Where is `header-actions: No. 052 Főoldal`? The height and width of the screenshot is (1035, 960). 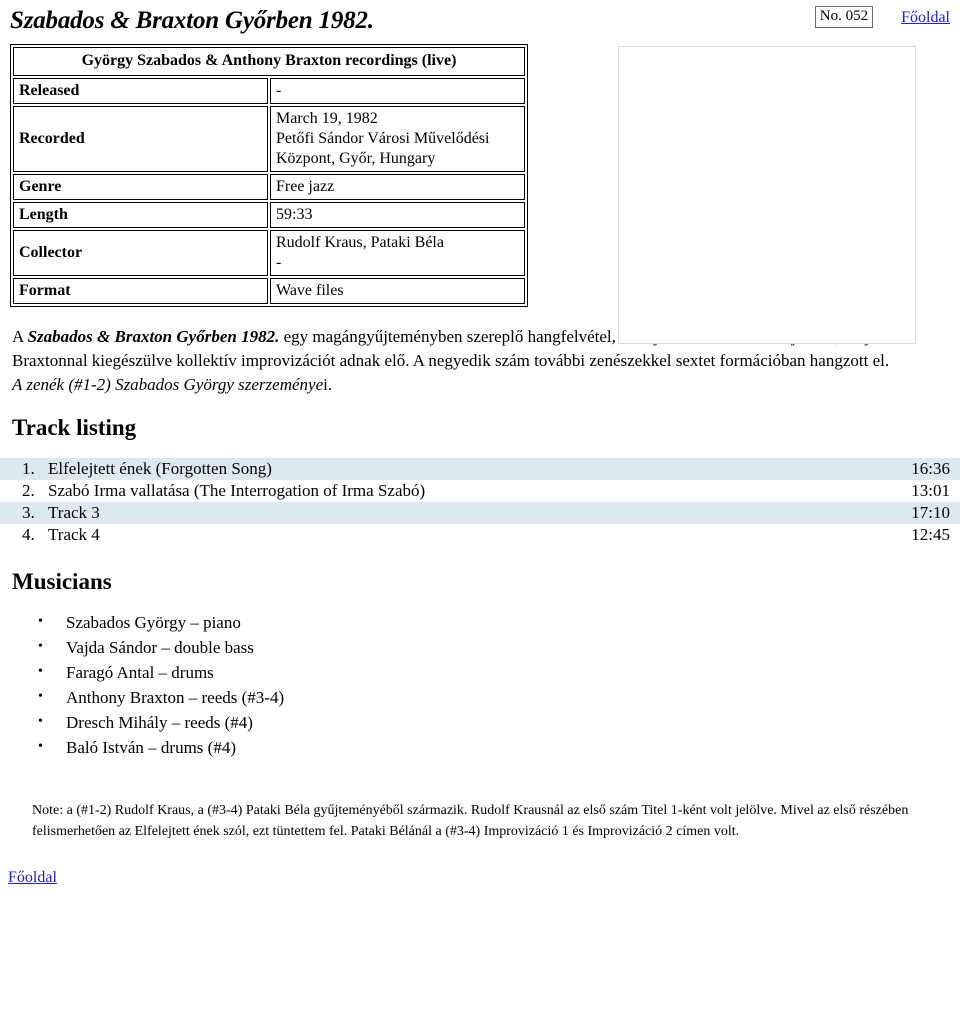 header-actions: No. 052 Főoldal is located at coordinates (882, 17).